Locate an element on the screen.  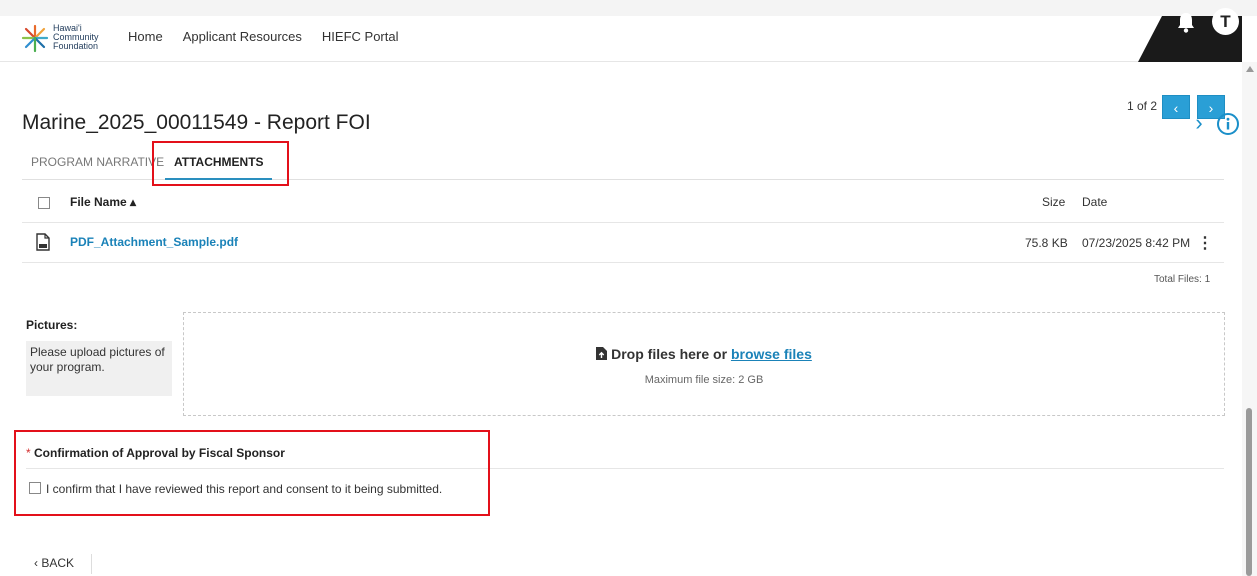
logo-text-line-3: Foundation is located at coordinates (76, 46).